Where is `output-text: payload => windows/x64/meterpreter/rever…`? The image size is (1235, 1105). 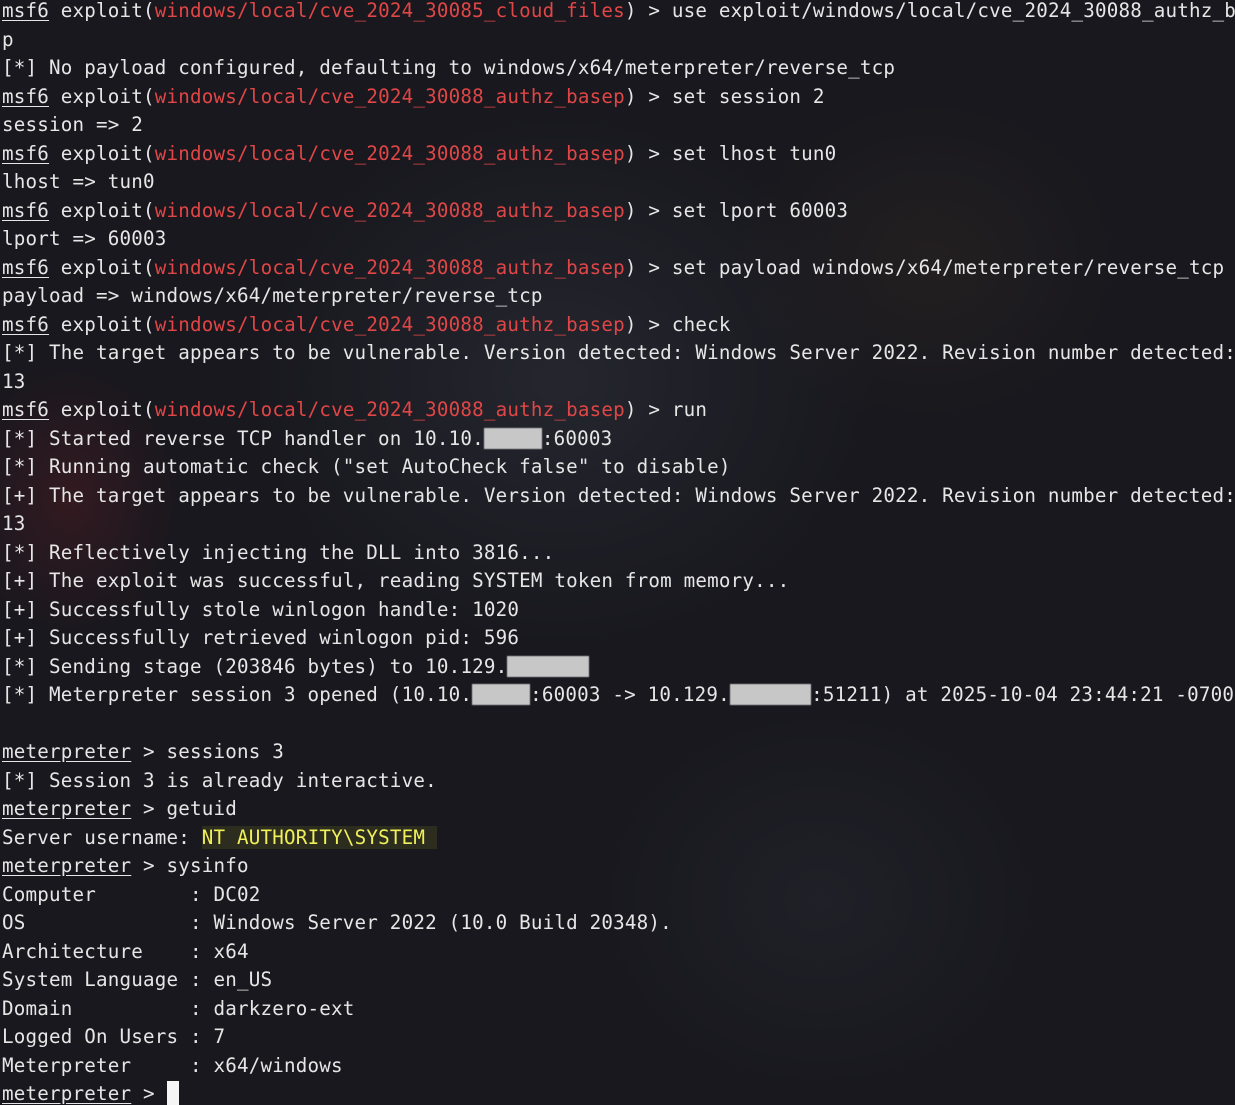 output-text: payload => windows/x64/meterpreter/rever… is located at coordinates (272, 295).